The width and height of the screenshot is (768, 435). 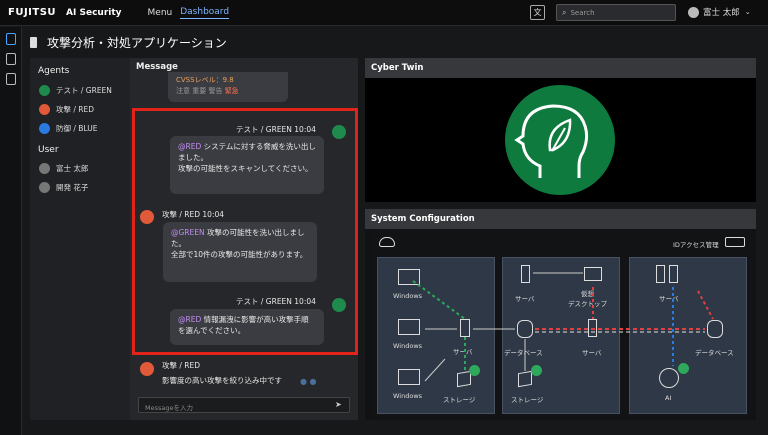 What do you see at coordinates (560, 219) in the screenshot?
I see `system-title: System Configuration` at bounding box center [560, 219].